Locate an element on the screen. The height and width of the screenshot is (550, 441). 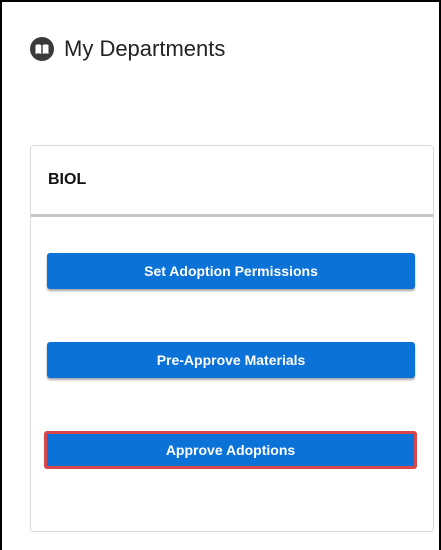
page-title: My Departments is located at coordinates (145, 48).